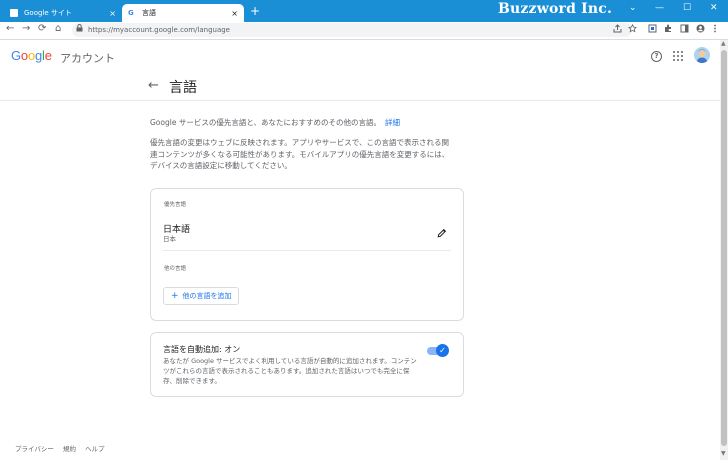 Image resolution: width=728 pixels, height=460 pixels. Describe the element at coordinates (266, 122) in the screenshot. I see `intro-sentence: Google サービスの優先言語と、あなたにおすすめのその他の言語。` at that location.